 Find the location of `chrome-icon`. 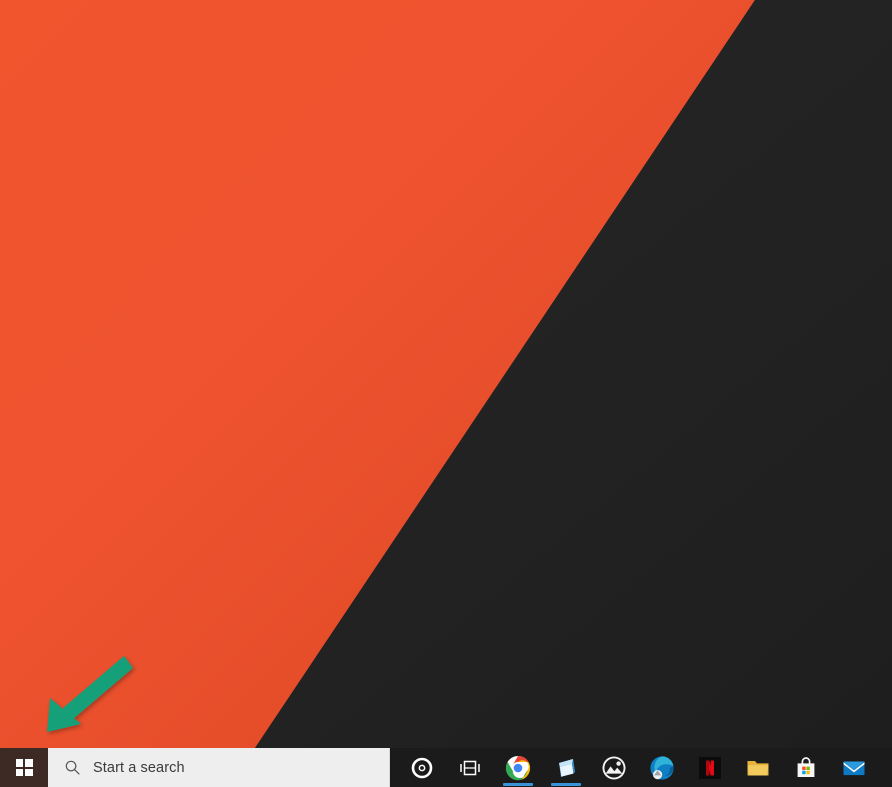

chrome-icon is located at coordinates (518, 767).